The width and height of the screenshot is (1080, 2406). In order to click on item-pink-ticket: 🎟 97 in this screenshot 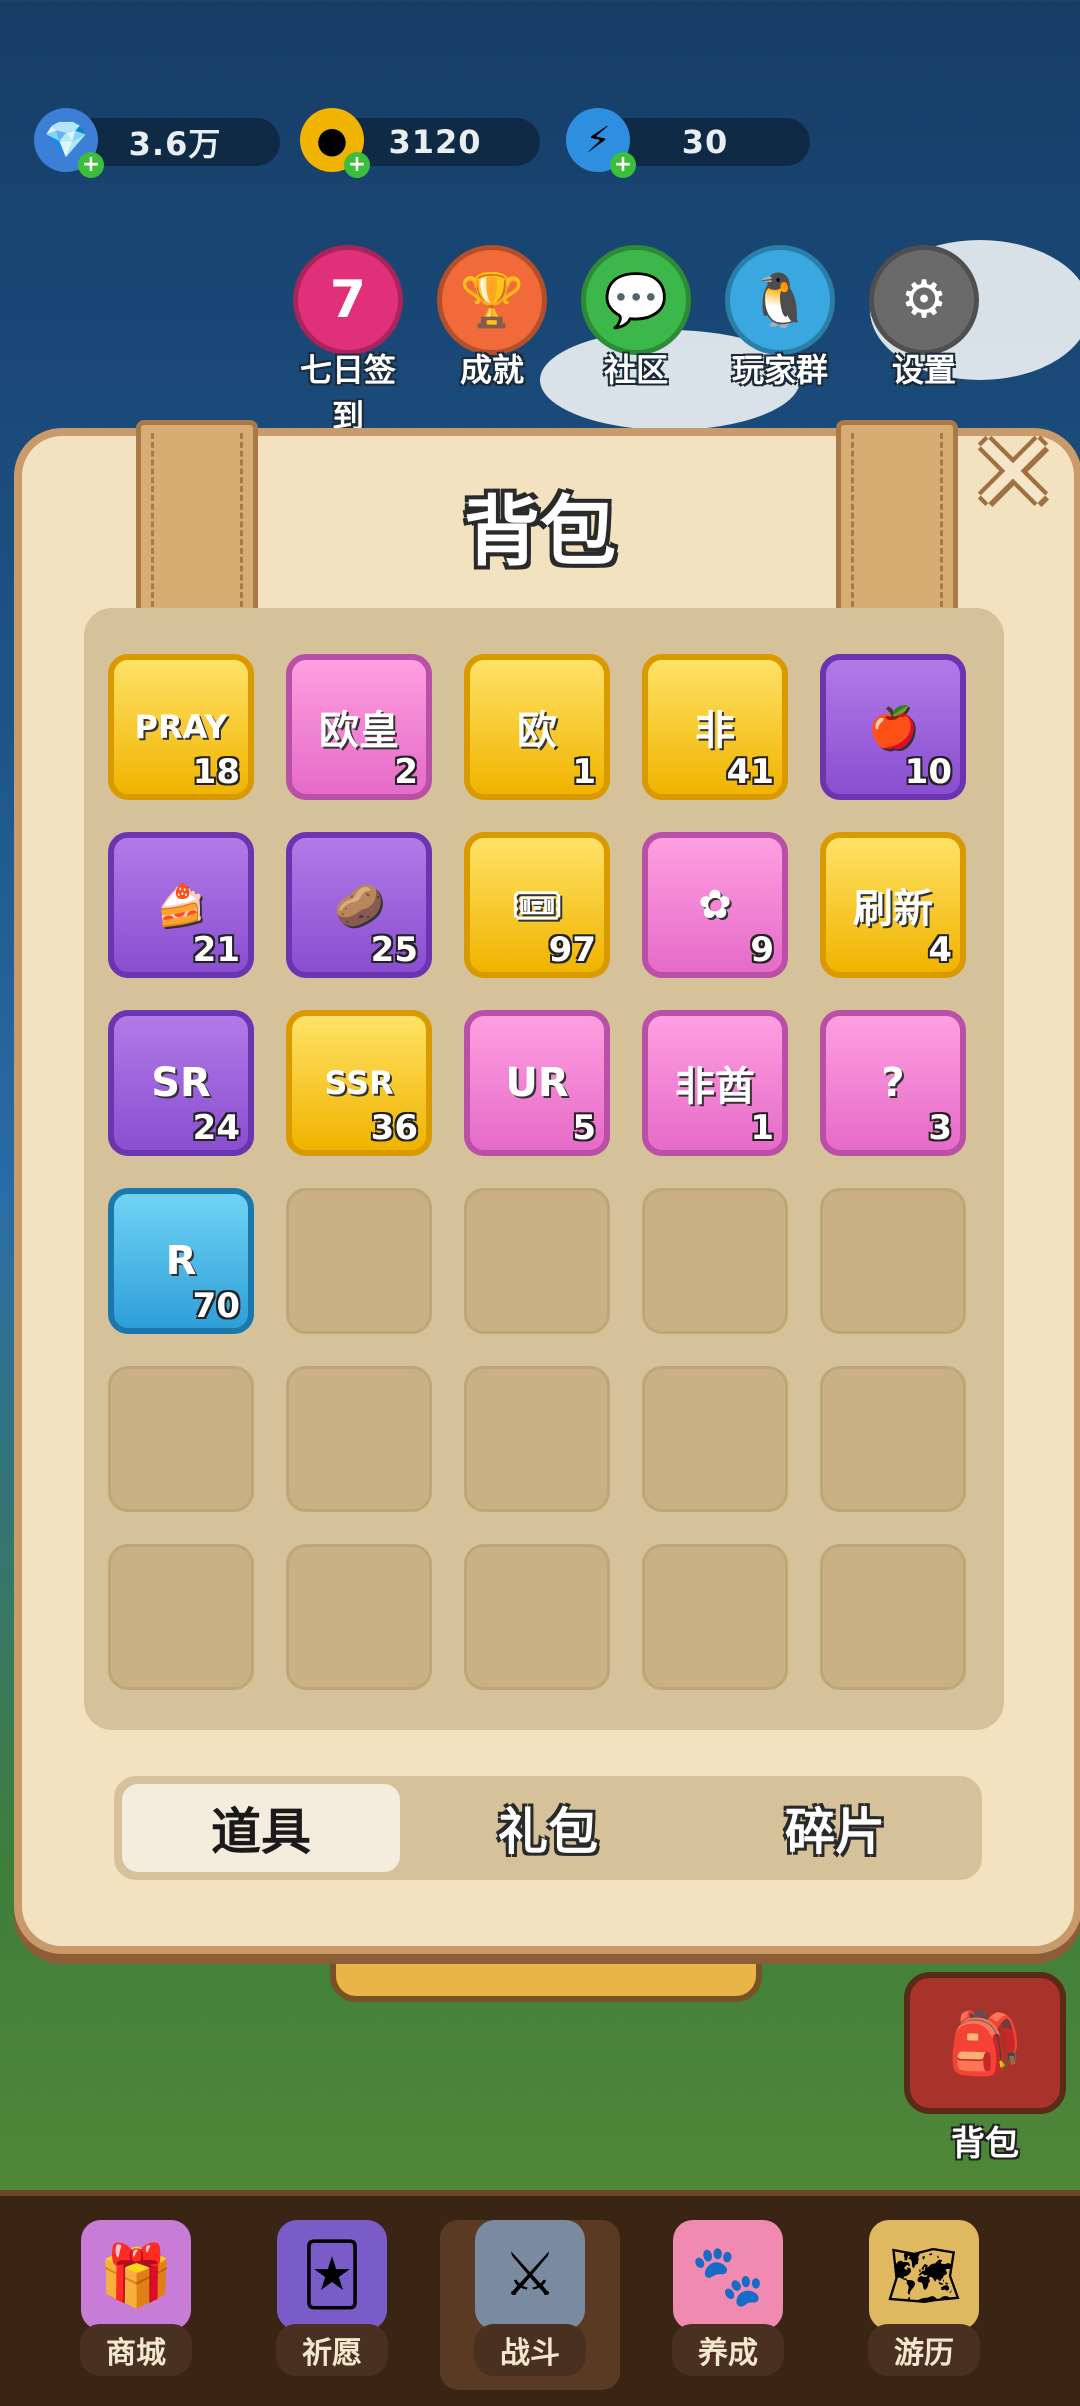, I will do `click(537, 905)`.